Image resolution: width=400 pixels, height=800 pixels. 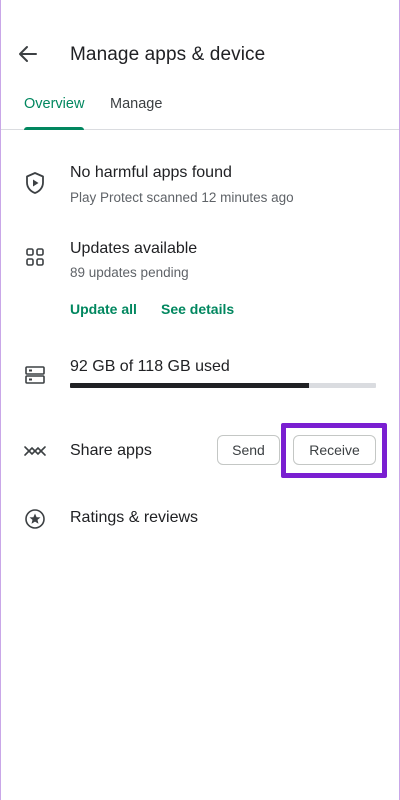 I want to click on see-details-button: See details, so click(x=197, y=309).